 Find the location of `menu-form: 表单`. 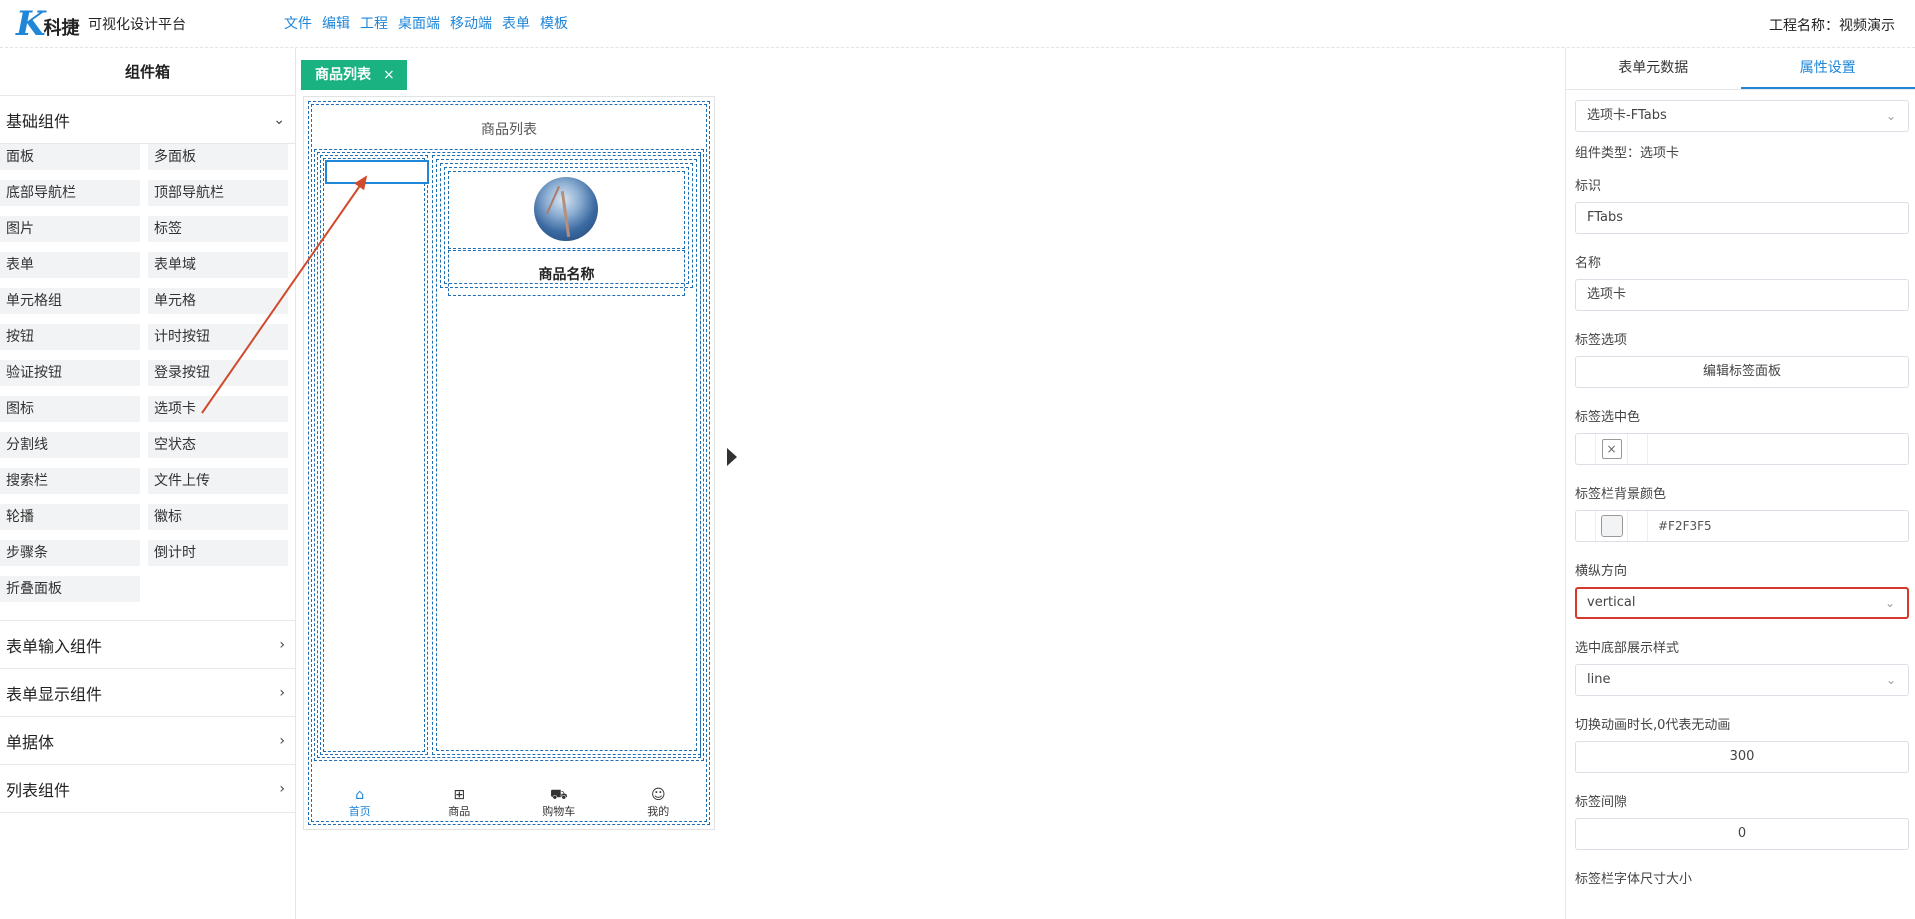

menu-form: 表单 is located at coordinates (516, 23).